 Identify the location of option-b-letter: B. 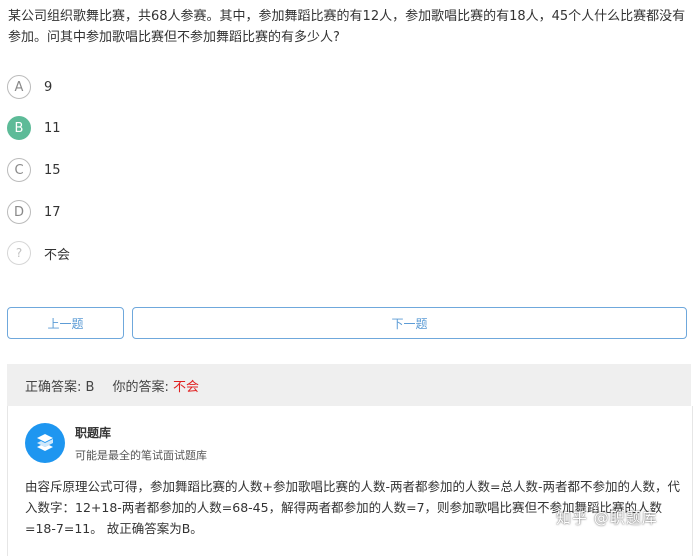
(19, 128).